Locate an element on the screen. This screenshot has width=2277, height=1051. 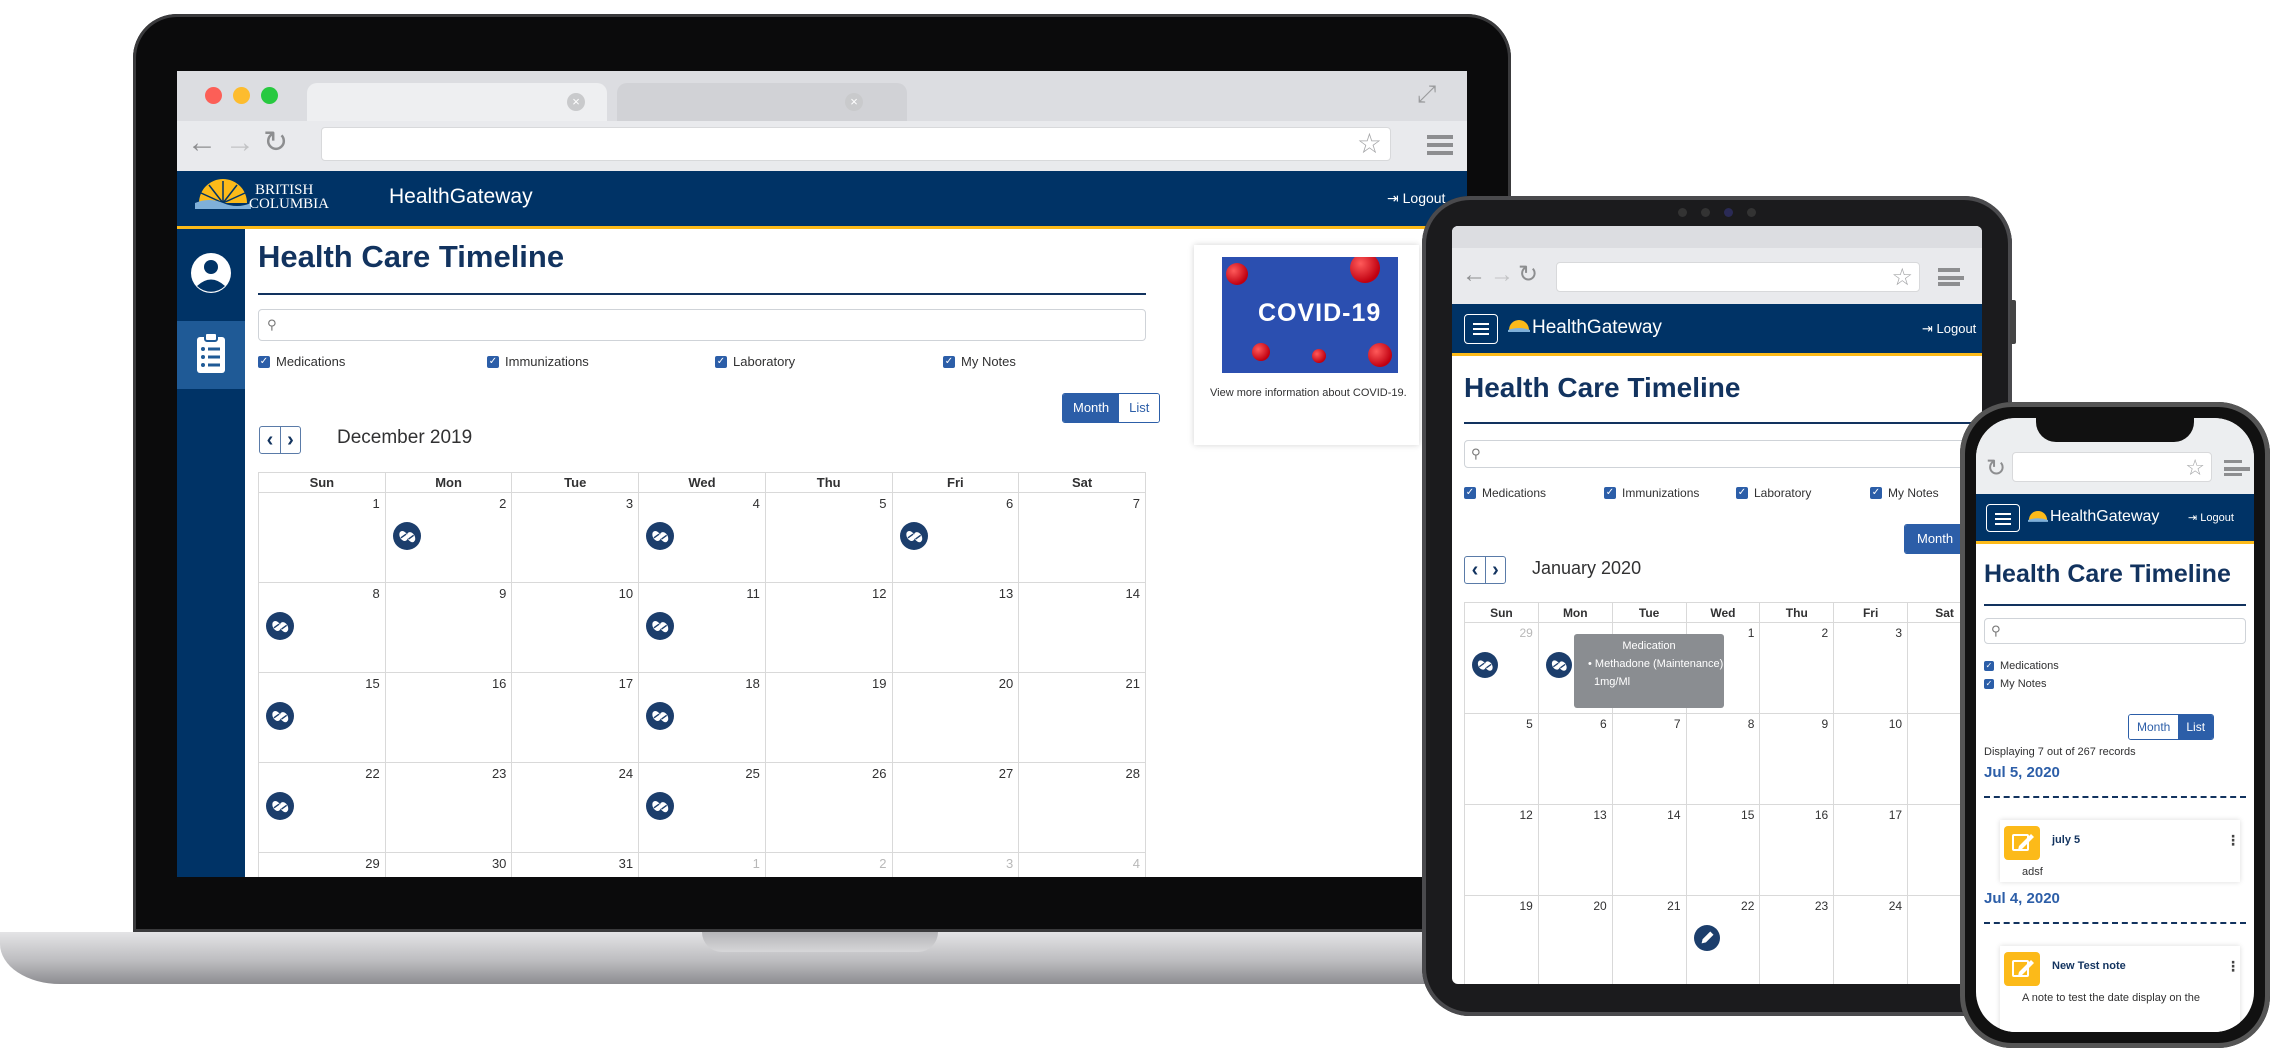
covid-banner-image: COVID-19 is located at coordinates (1310, 315).